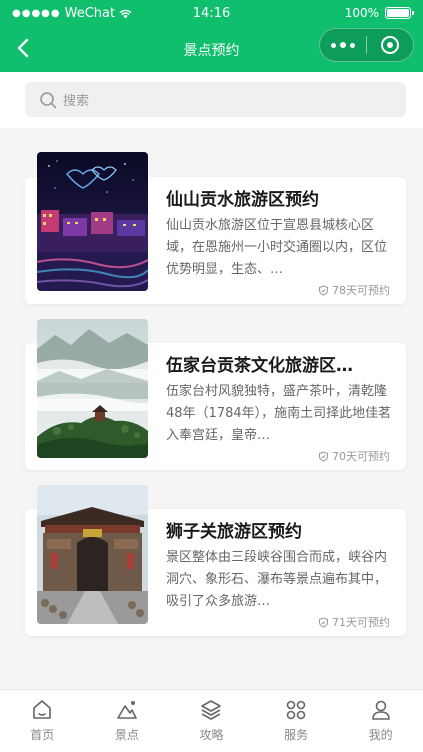 This screenshot has width=423, height=752. I want to click on search-input: 搜索, so click(215, 99).